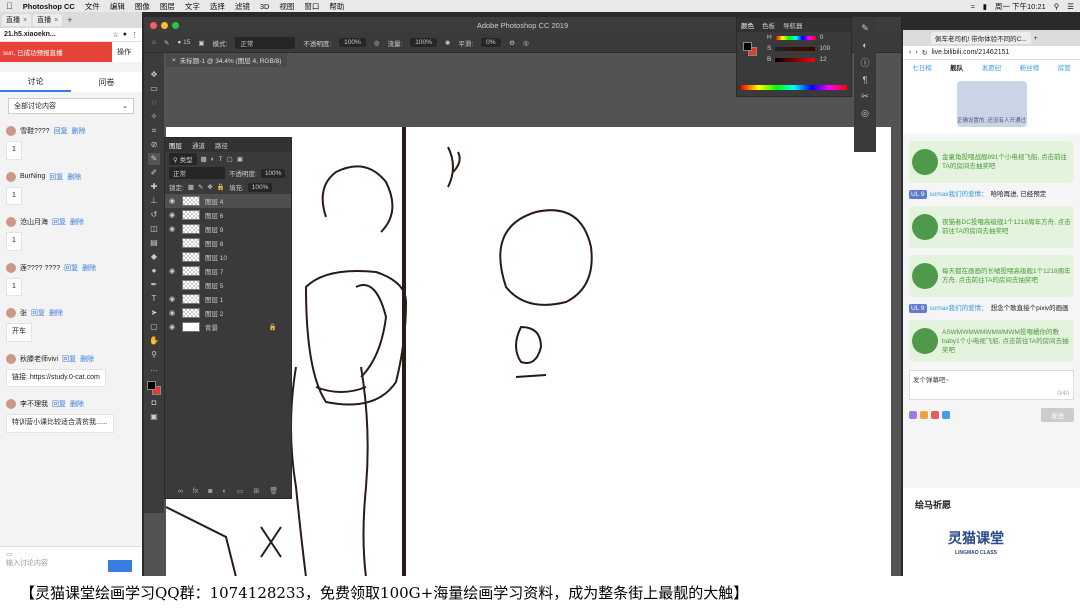  What do you see at coordinates (1057, 6) in the screenshot?
I see `search-icon: ⚲` at bounding box center [1057, 6].